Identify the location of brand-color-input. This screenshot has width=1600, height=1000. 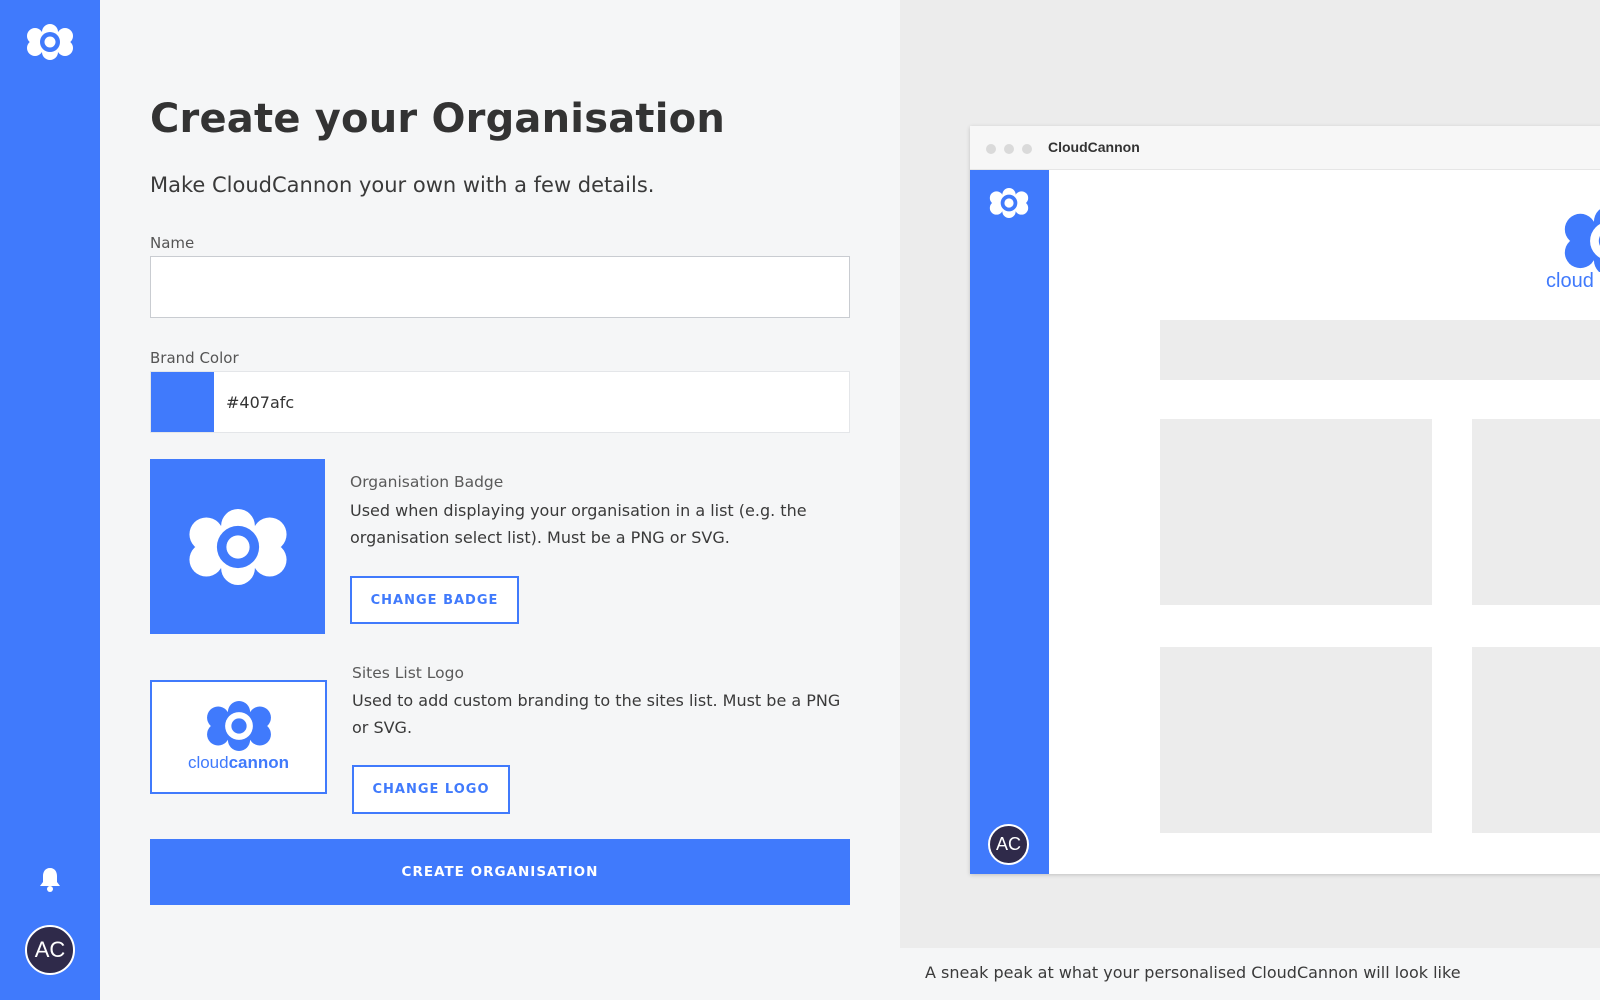
(526, 402).